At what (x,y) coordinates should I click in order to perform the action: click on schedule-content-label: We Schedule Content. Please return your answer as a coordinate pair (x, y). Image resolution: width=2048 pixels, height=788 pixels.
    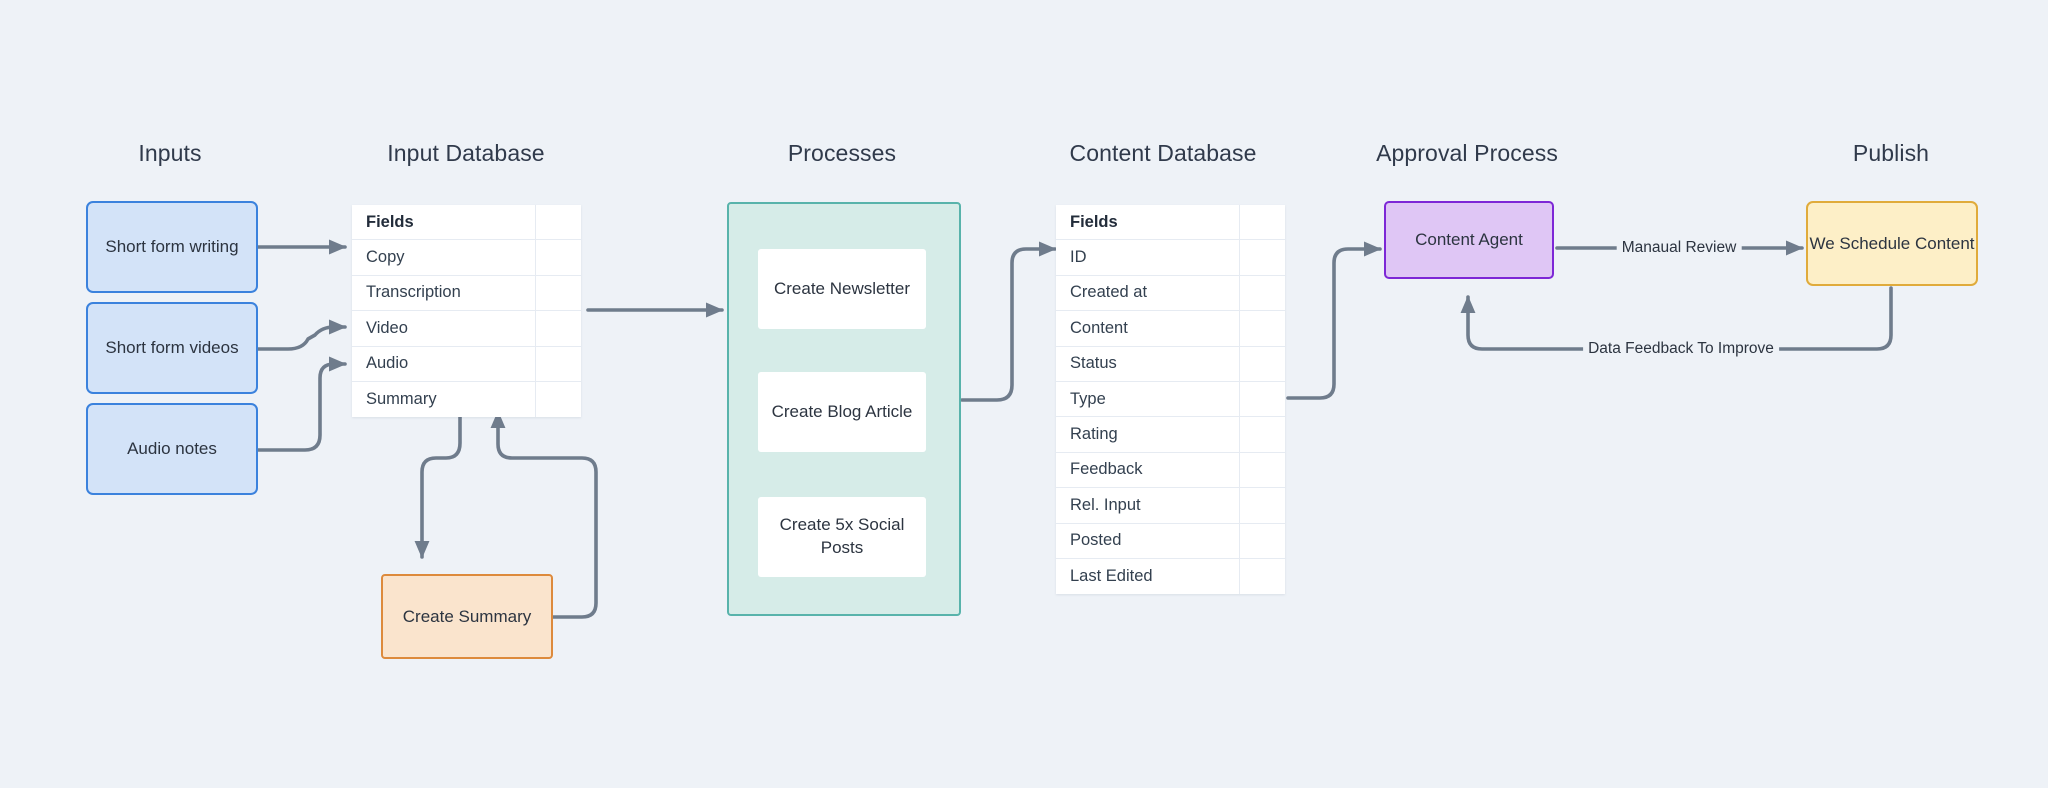
    Looking at the image, I should click on (1892, 243).